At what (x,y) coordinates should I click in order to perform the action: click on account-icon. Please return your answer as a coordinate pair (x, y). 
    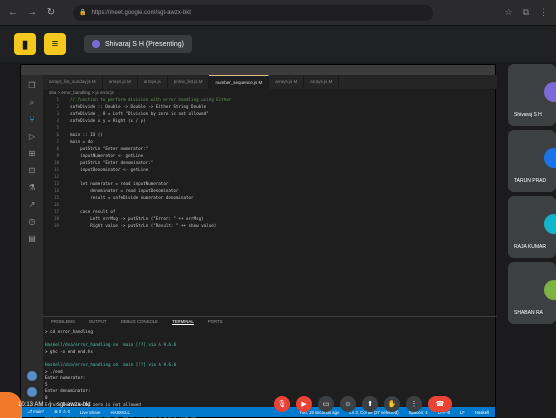
    Looking at the image, I should click on (32, 376).